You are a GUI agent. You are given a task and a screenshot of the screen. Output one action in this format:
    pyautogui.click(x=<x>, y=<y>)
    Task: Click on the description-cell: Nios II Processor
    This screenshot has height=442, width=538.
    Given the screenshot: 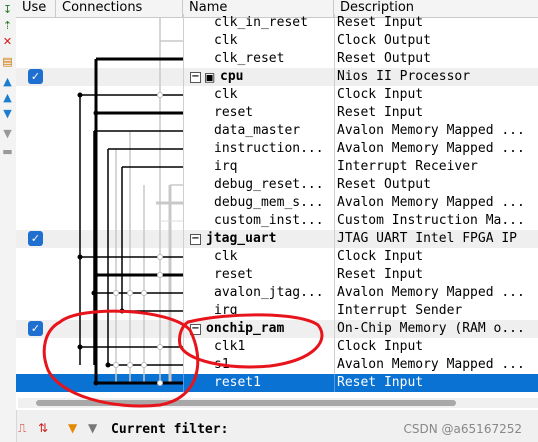 What is the action you would take?
    pyautogui.click(x=436, y=77)
    